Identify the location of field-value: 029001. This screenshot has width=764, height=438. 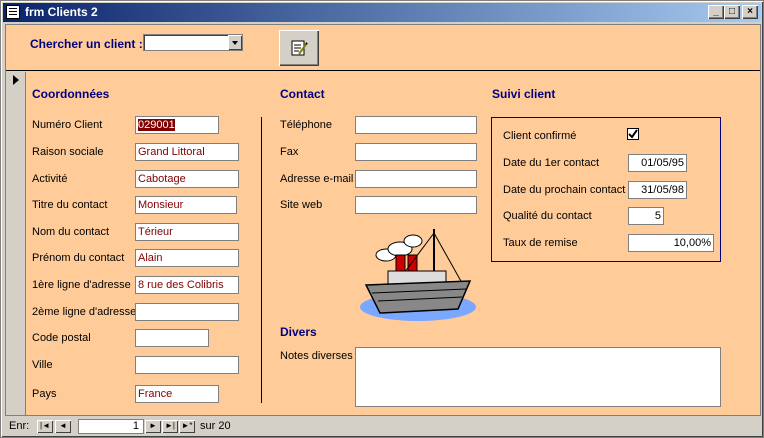
(156, 125).